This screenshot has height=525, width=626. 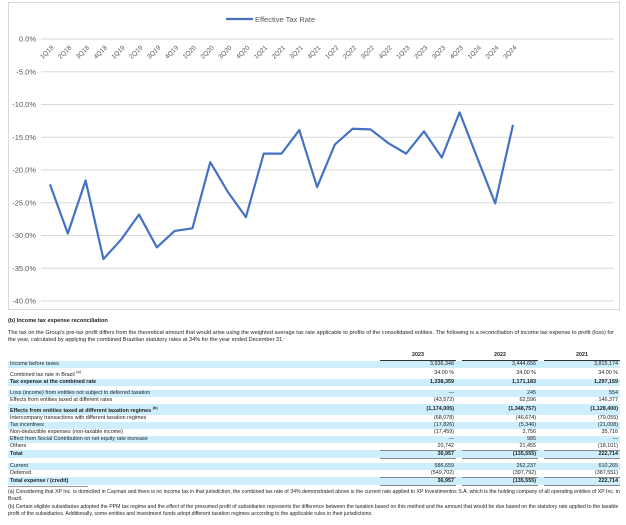 What do you see at coordinates (191, 364) in the screenshot?
I see `row-label: Income before taxes` at bounding box center [191, 364].